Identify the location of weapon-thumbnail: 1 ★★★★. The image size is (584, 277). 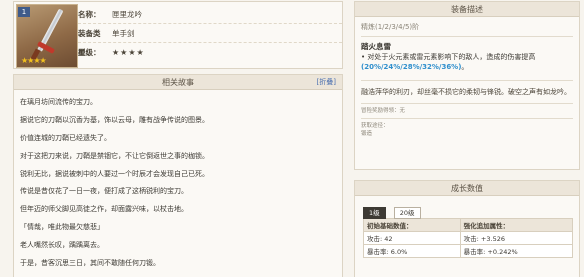
(47, 36).